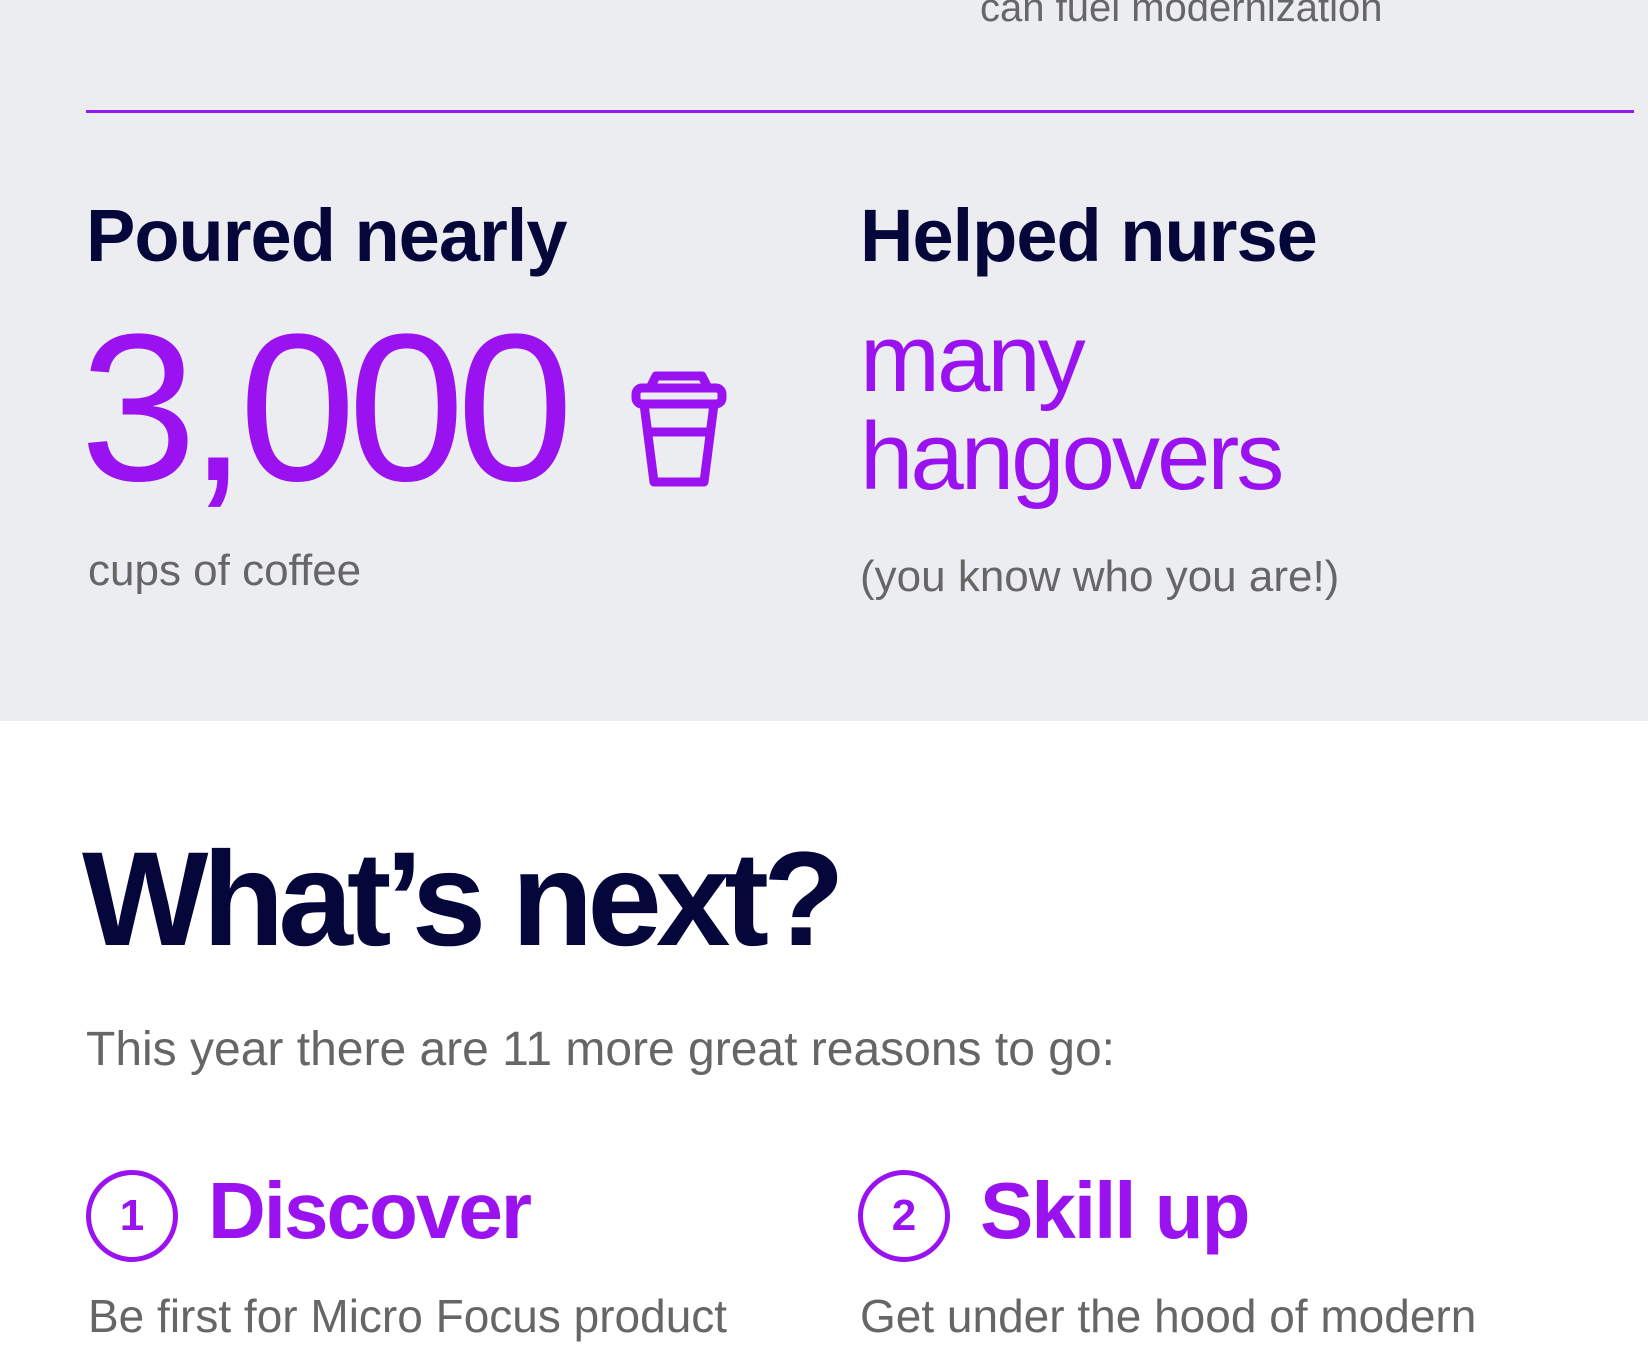 The width and height of the screenshot is (1648, 1365). I want to click on coffee-stat-heading: Poured nearly, so click(327, 235).